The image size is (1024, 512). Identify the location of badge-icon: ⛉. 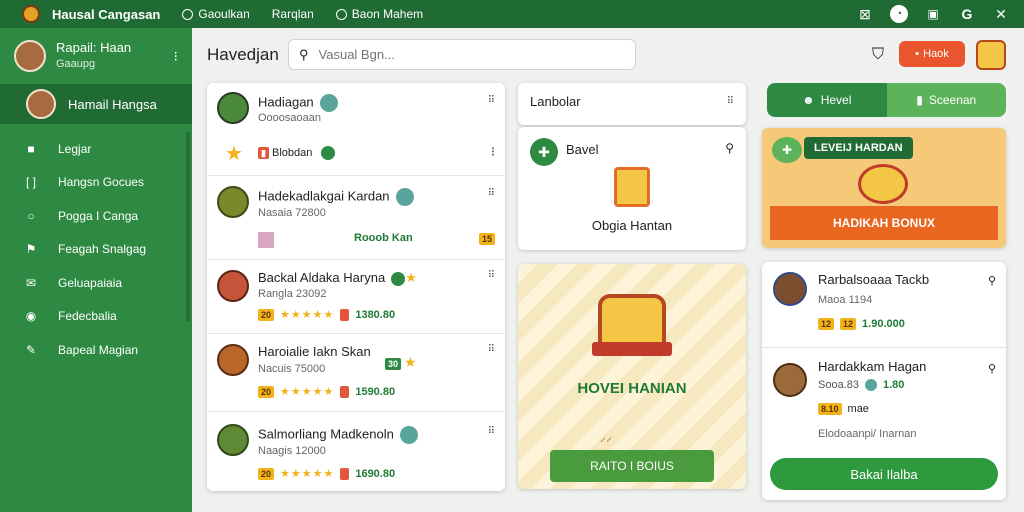
(878, 55).